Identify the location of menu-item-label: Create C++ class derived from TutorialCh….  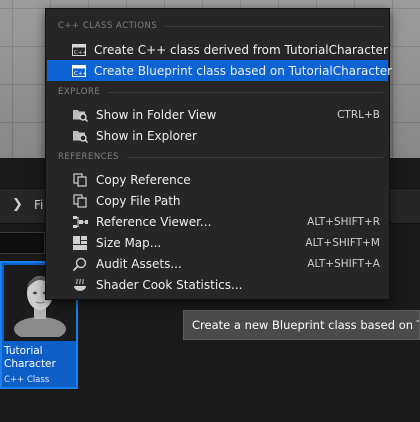
(241, 49).